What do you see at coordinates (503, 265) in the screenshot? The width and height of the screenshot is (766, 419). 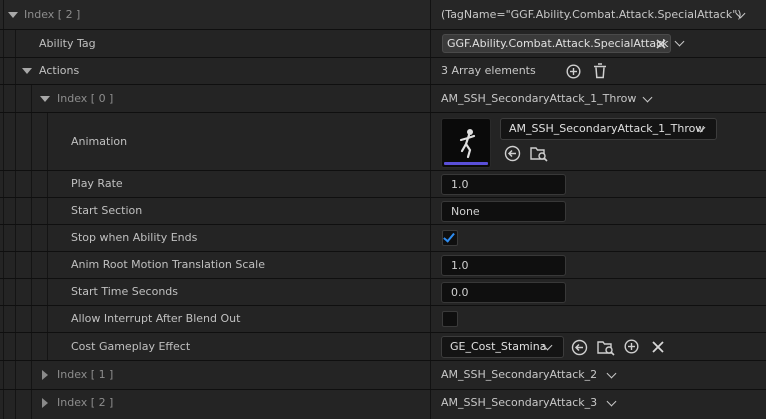 I see `root-motion-scale-input: 1.0` at bounding box center [503, 265].